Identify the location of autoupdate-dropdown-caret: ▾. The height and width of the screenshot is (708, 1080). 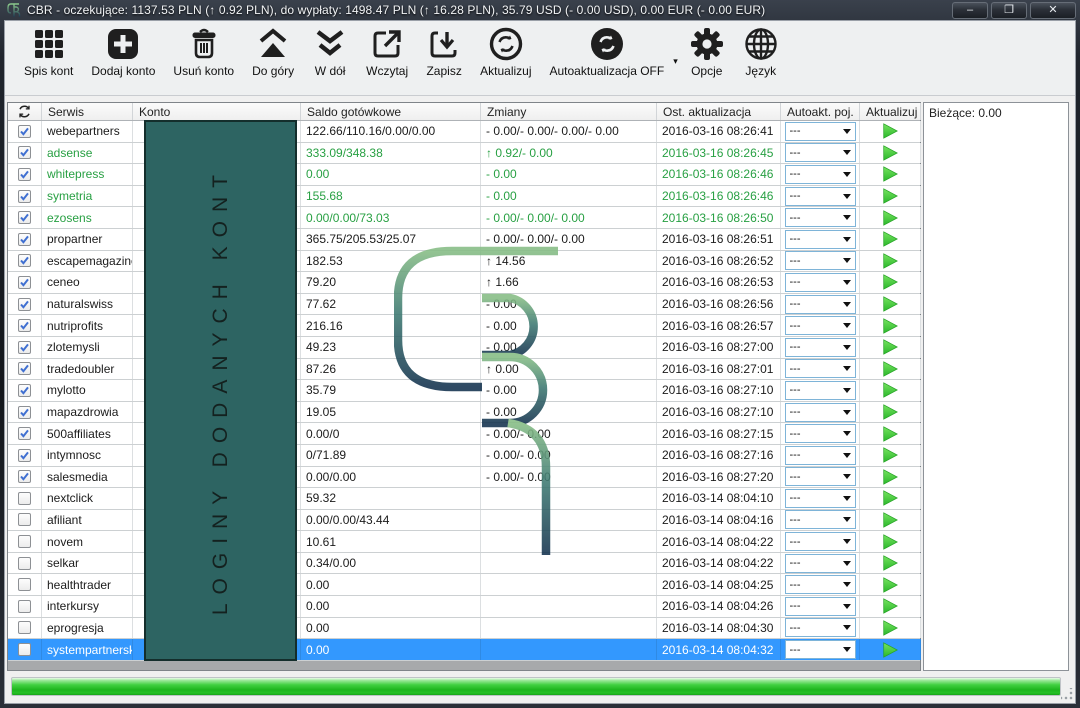
(675, 61).